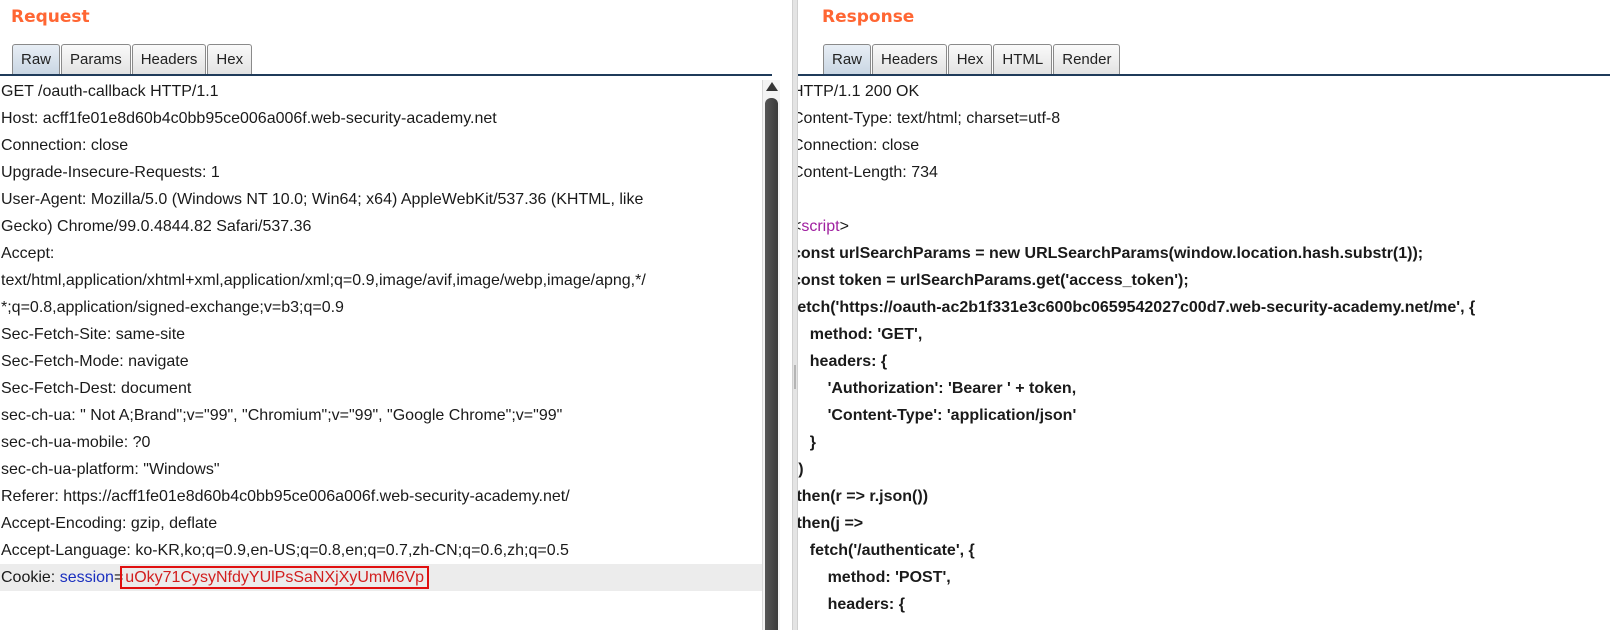 This screenshot has height=630, width=1610. Describe the element at coordinates (886, 550) in the screenshot. I see `code-line: fetch('/authenticate', {` at that location.